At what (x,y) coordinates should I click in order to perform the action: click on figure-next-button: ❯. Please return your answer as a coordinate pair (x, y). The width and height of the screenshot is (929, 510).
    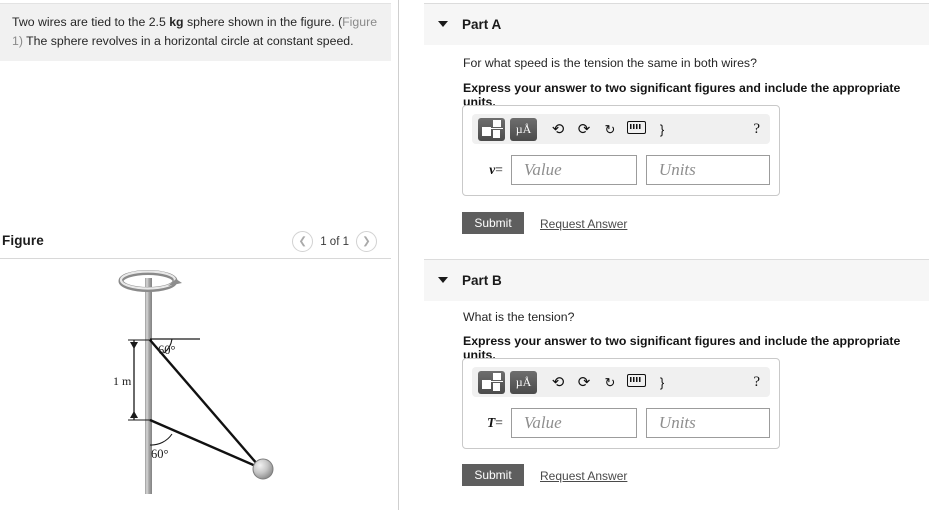
    Looking at the image, I should click on (366, 241).